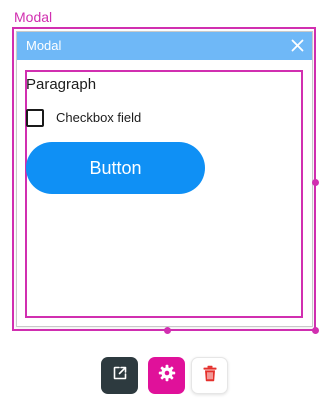  I want to click on checkbox-field: Checkbox field, so click(83, 118).